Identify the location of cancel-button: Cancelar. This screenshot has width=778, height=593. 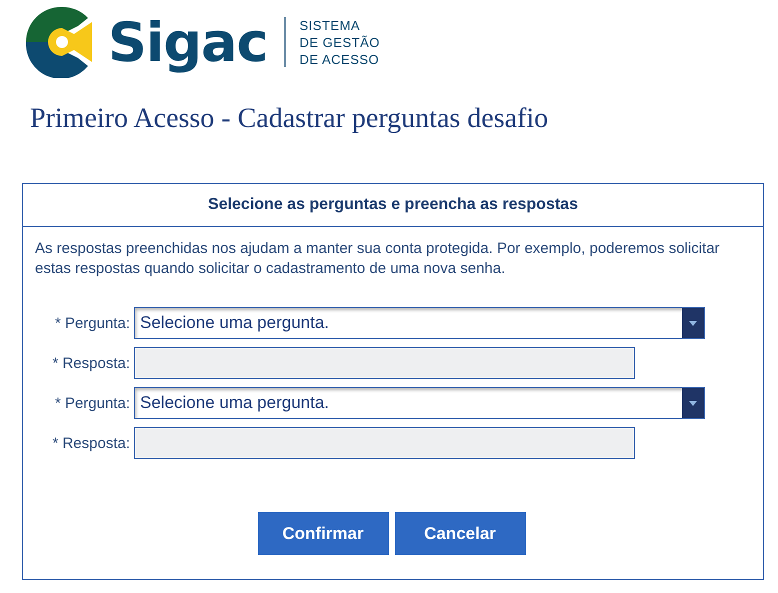
(460, 533).